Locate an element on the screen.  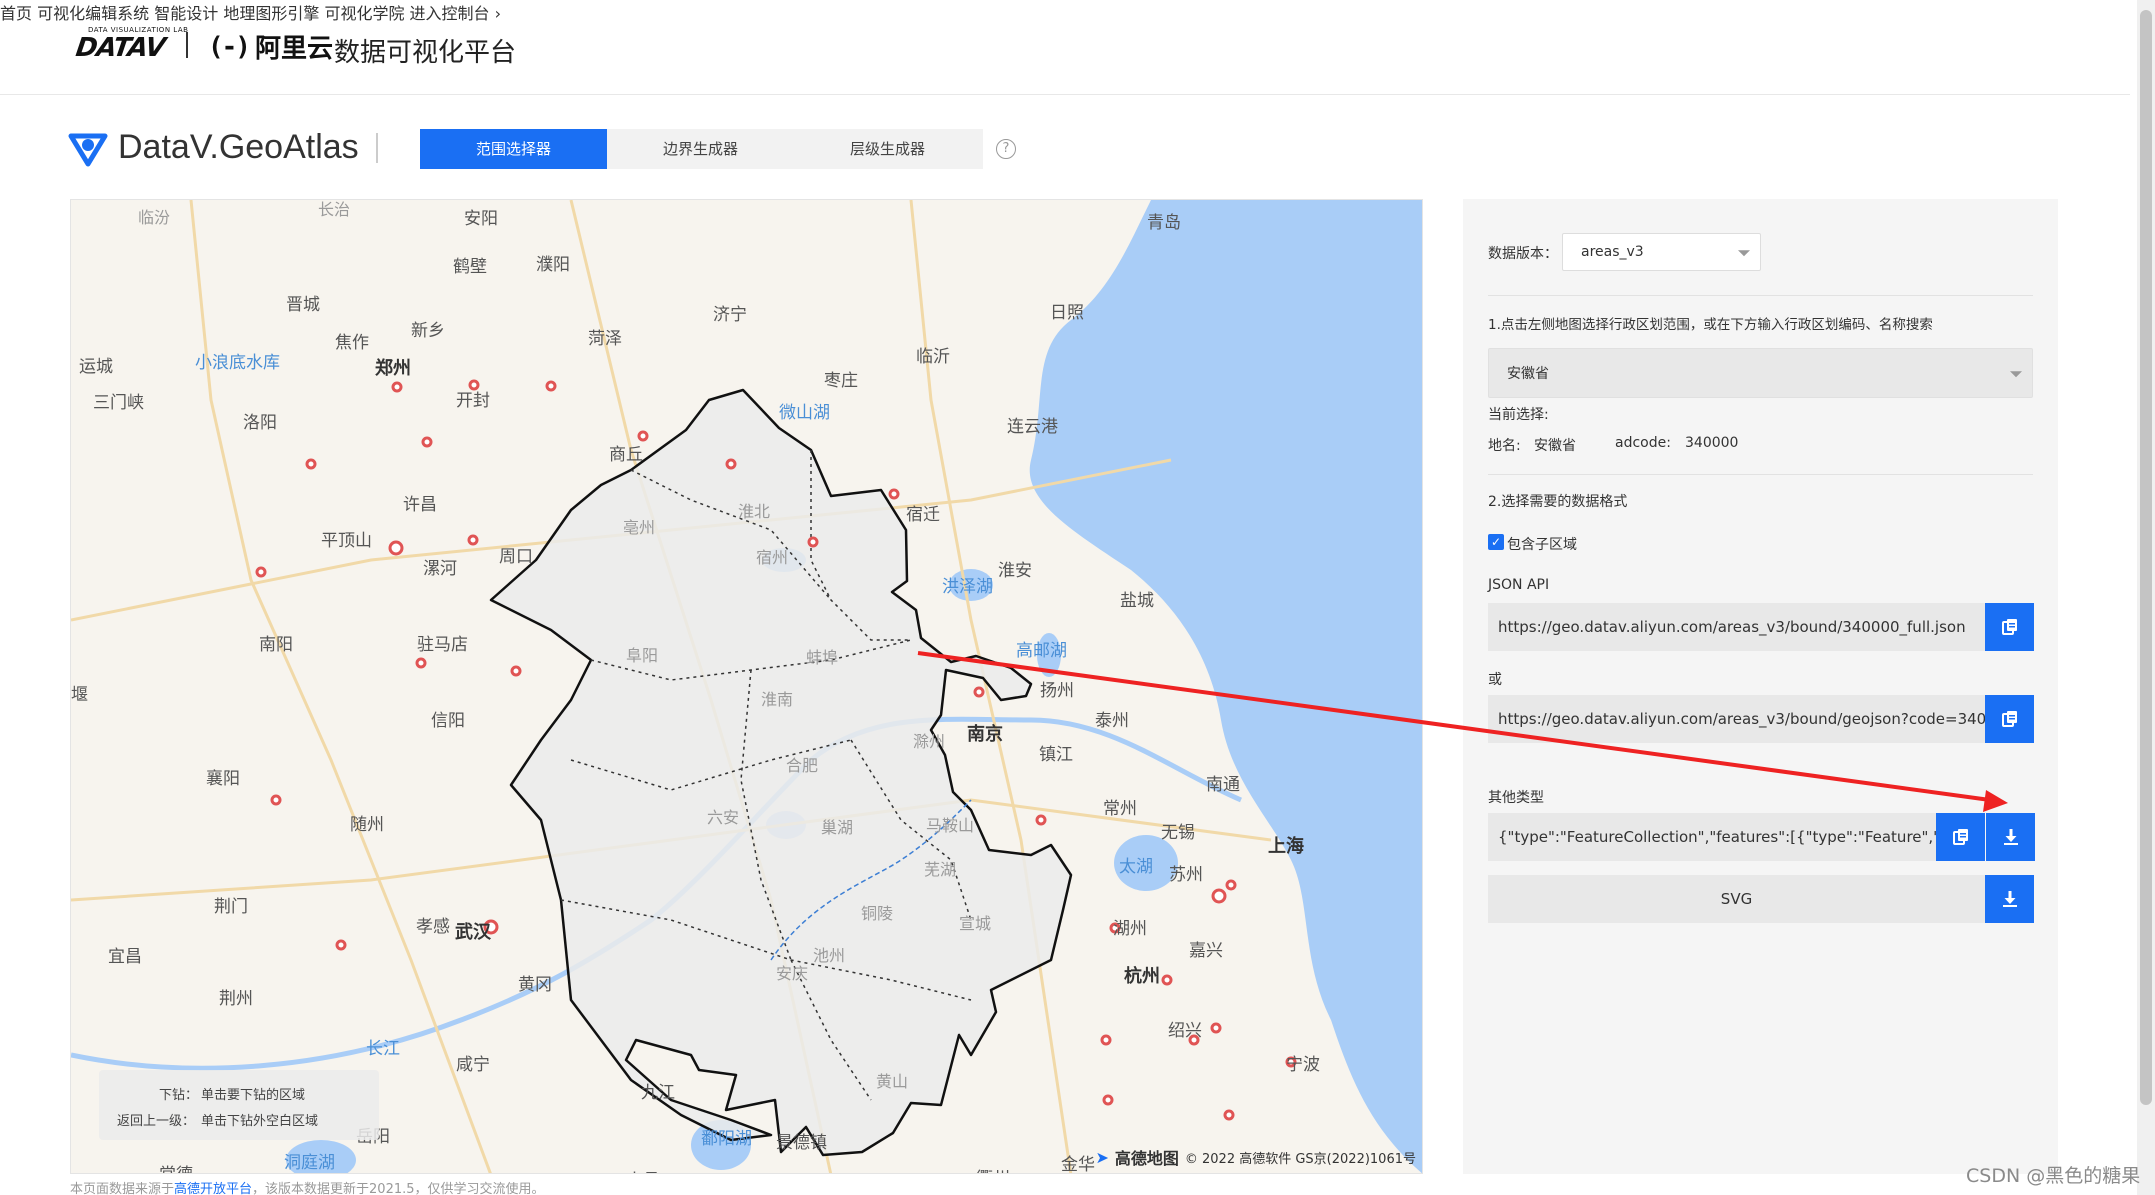
map-label: 湖州 is located at coordinates (1130, 929).